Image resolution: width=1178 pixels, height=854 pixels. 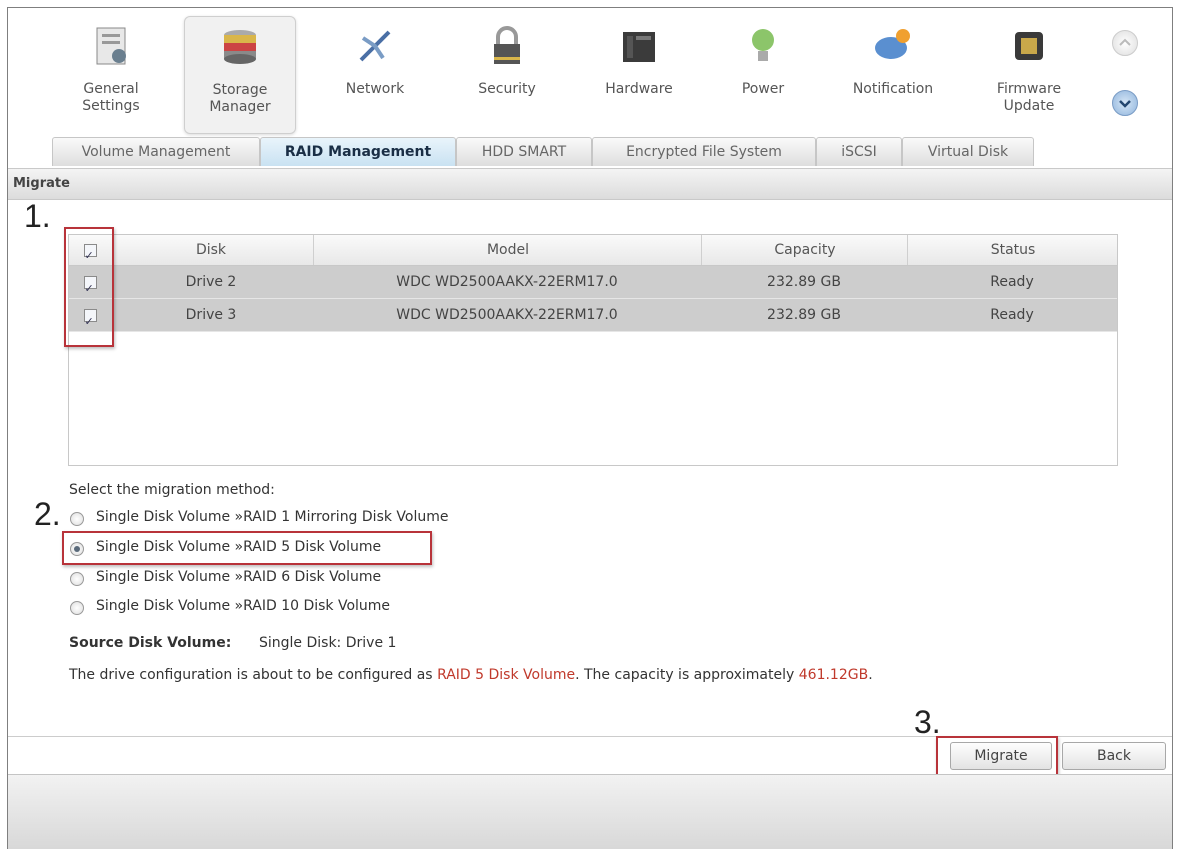 I want to click on toolbar-label: Manager, so click(x=240, y=107).